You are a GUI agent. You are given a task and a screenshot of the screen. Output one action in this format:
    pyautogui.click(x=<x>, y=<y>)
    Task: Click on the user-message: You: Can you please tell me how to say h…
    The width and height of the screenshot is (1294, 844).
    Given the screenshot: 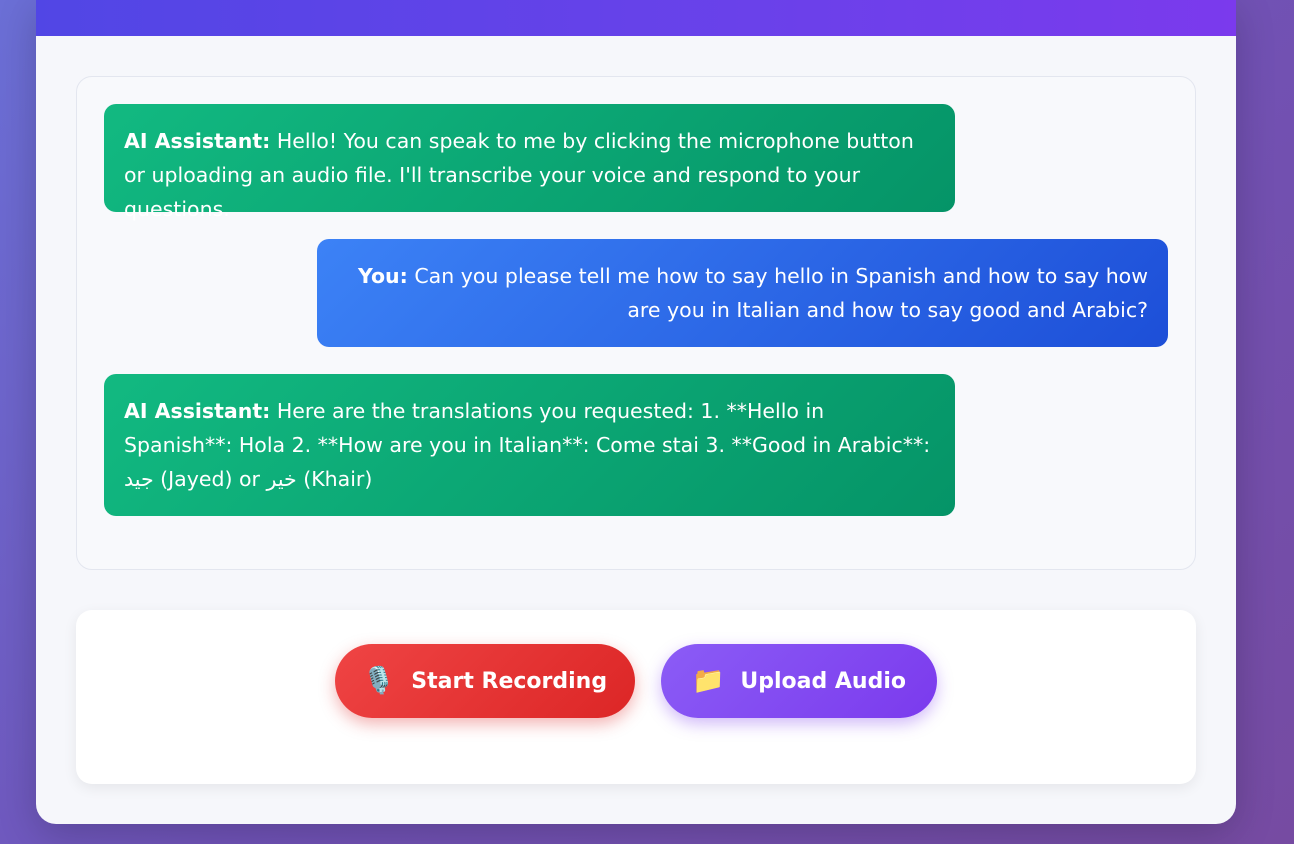 What is the action you would take?
    pyautogui.click(x=742, y=293)
    